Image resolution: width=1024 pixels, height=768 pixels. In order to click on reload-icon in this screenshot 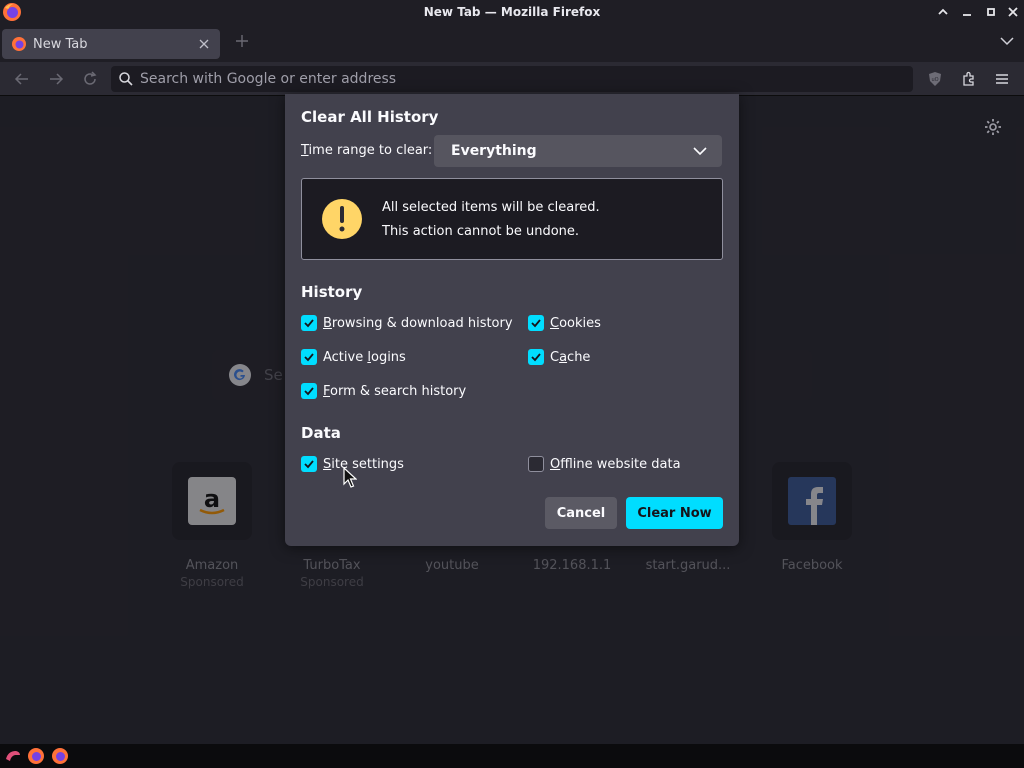, I will do `click(90, 79)`.